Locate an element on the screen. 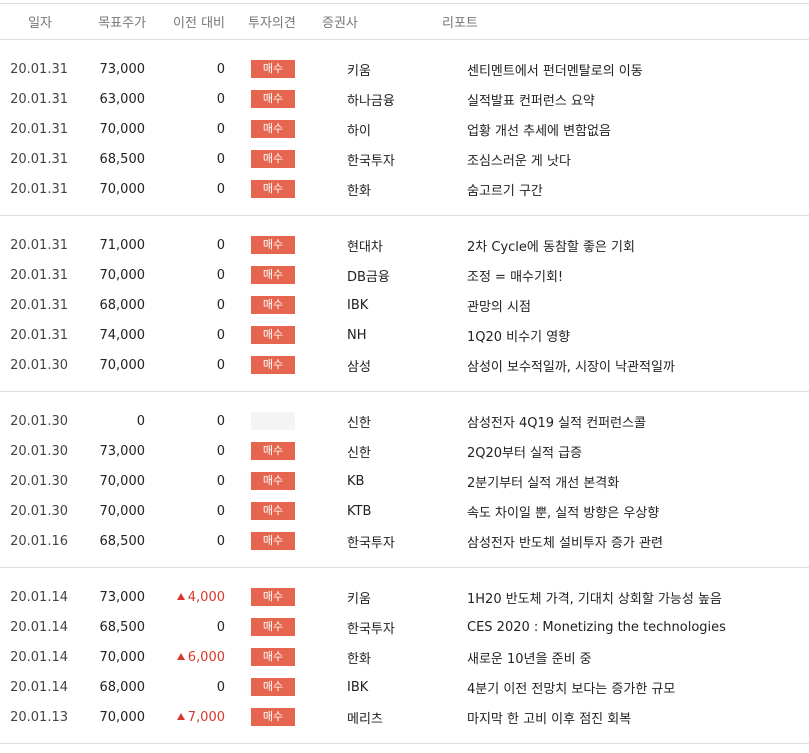 The image size is (809, 753). header-broker: 증권사 is located at coordinates (340, 23).